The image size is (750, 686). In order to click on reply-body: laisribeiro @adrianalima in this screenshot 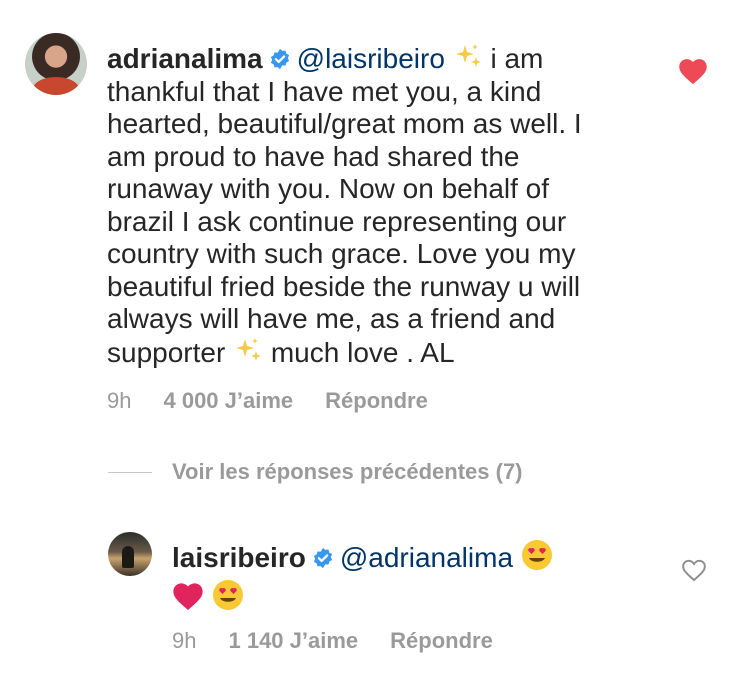, I will do `click(407, 578)`.